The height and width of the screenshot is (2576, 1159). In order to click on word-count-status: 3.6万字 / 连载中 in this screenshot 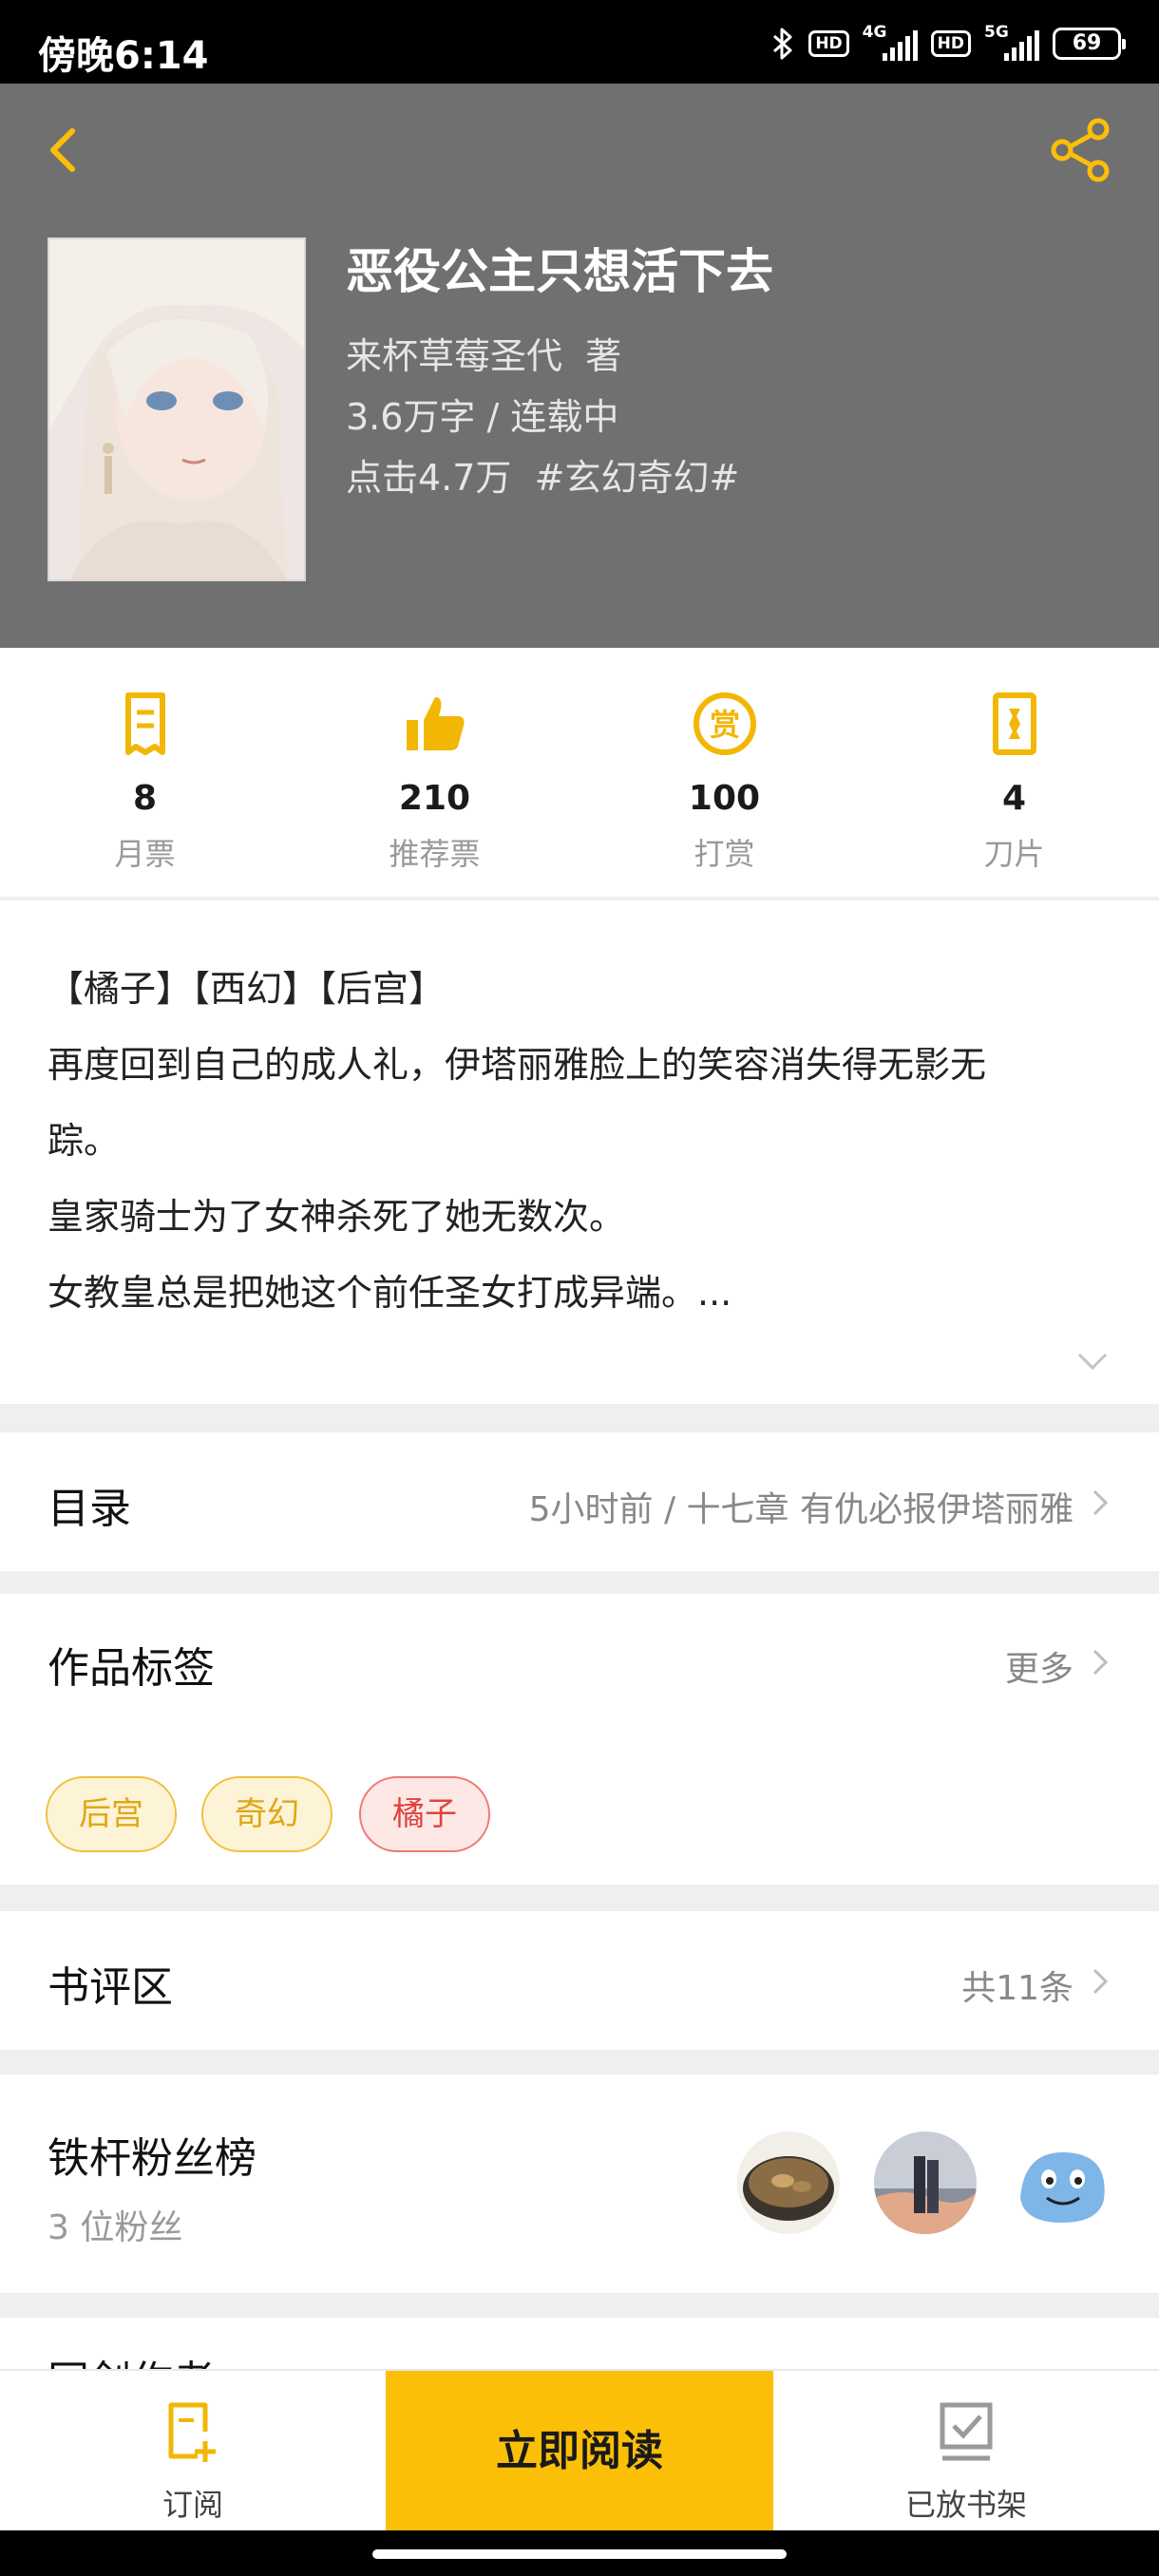, I will do `click(482, 417)`.